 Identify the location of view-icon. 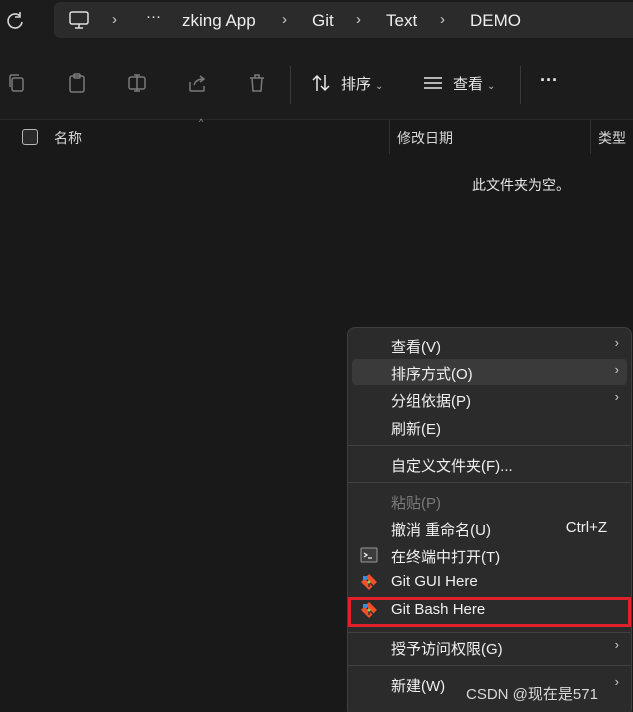
(433, 83).